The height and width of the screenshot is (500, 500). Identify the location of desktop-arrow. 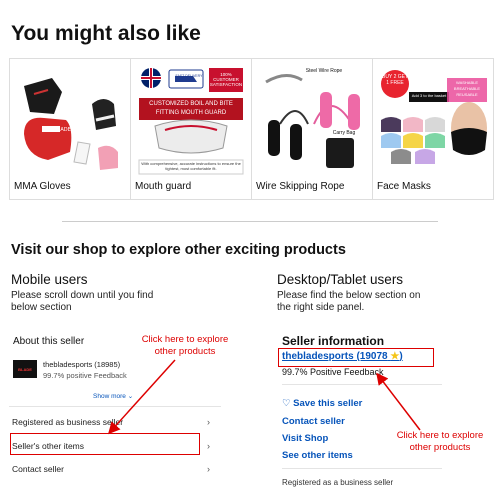
(398, 401).